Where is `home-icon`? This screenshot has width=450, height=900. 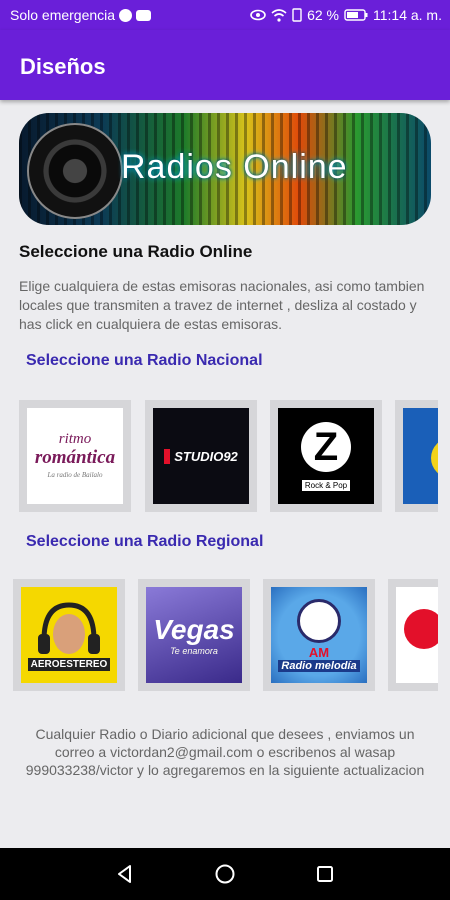 home-icon is located at coordinates (225, 874).